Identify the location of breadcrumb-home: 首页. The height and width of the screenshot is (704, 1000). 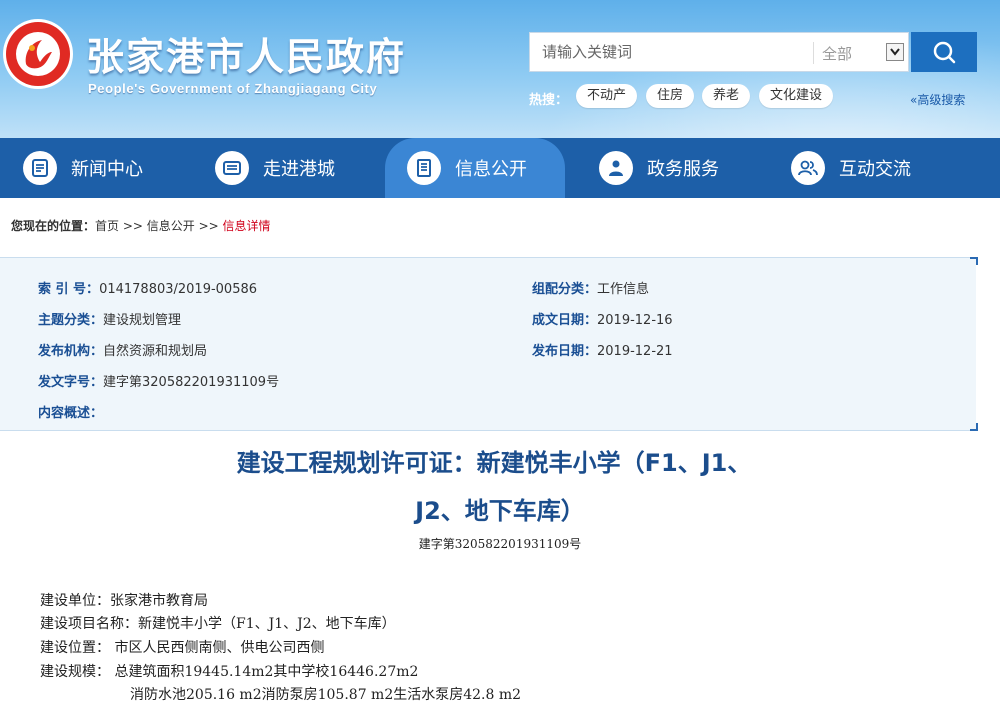
(107, 226).